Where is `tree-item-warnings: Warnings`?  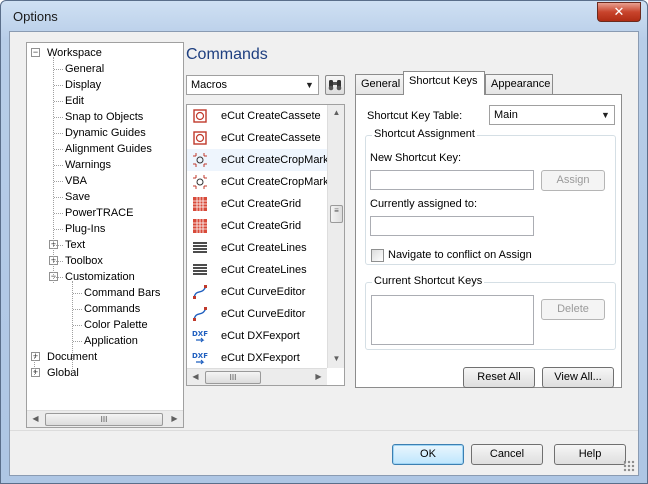
tree-item-warnings: Warnings is located at coordinates (88, 165).